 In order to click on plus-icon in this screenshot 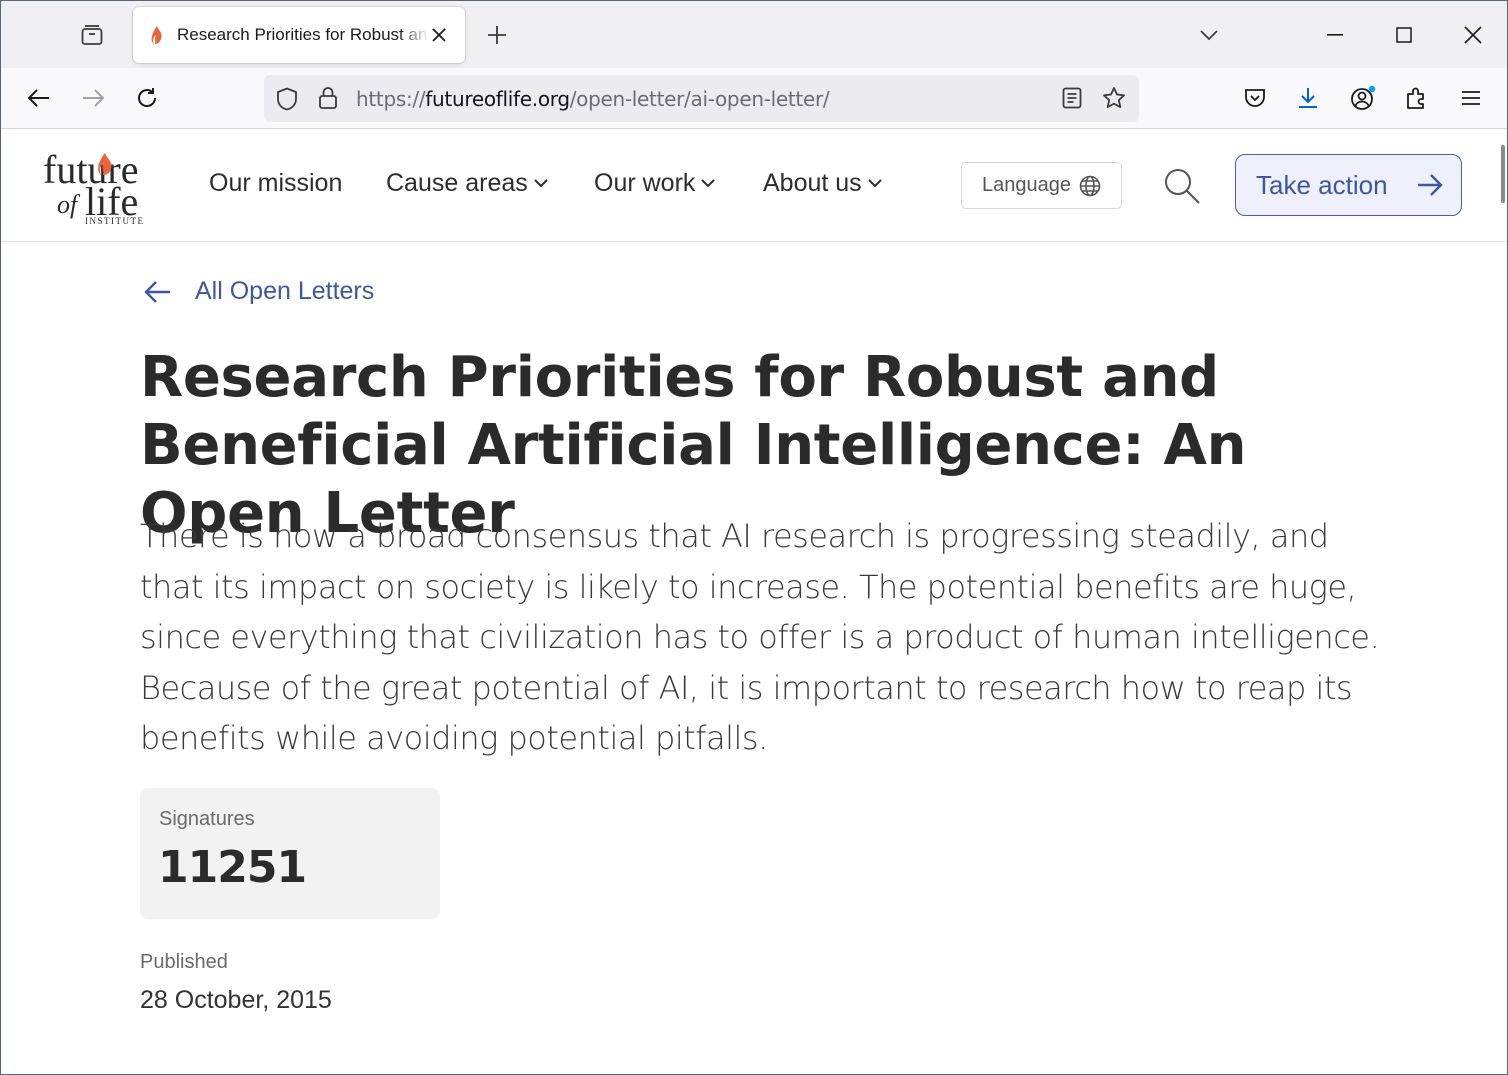, I will do `click(497, 35)`.